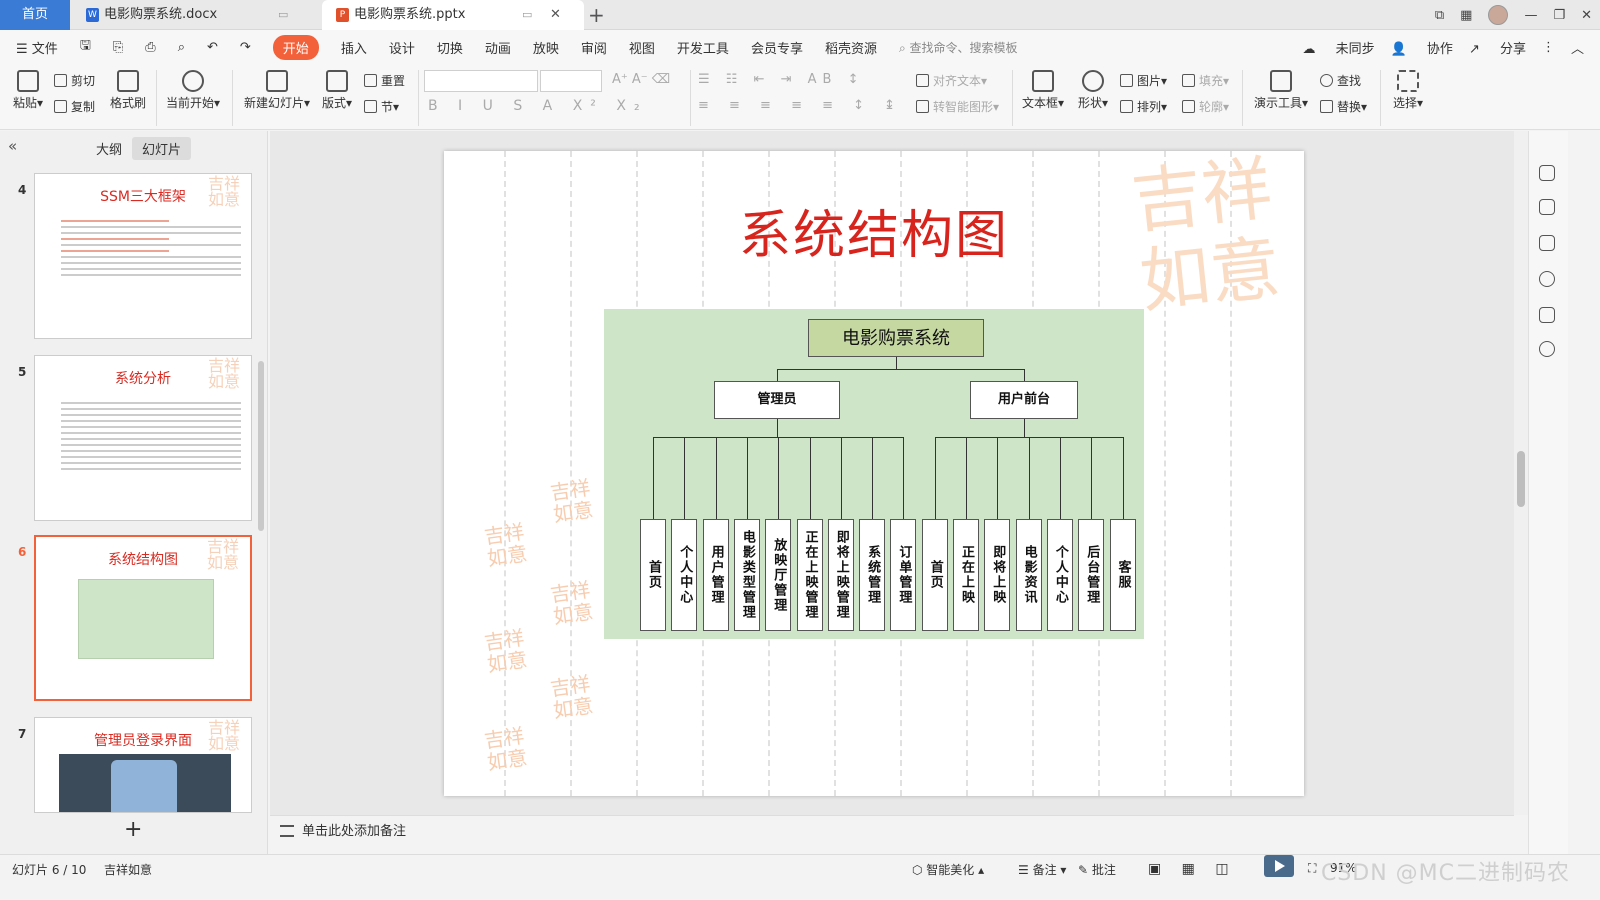  I want to click on collapse-panel-icon: «, so click(12, 146).